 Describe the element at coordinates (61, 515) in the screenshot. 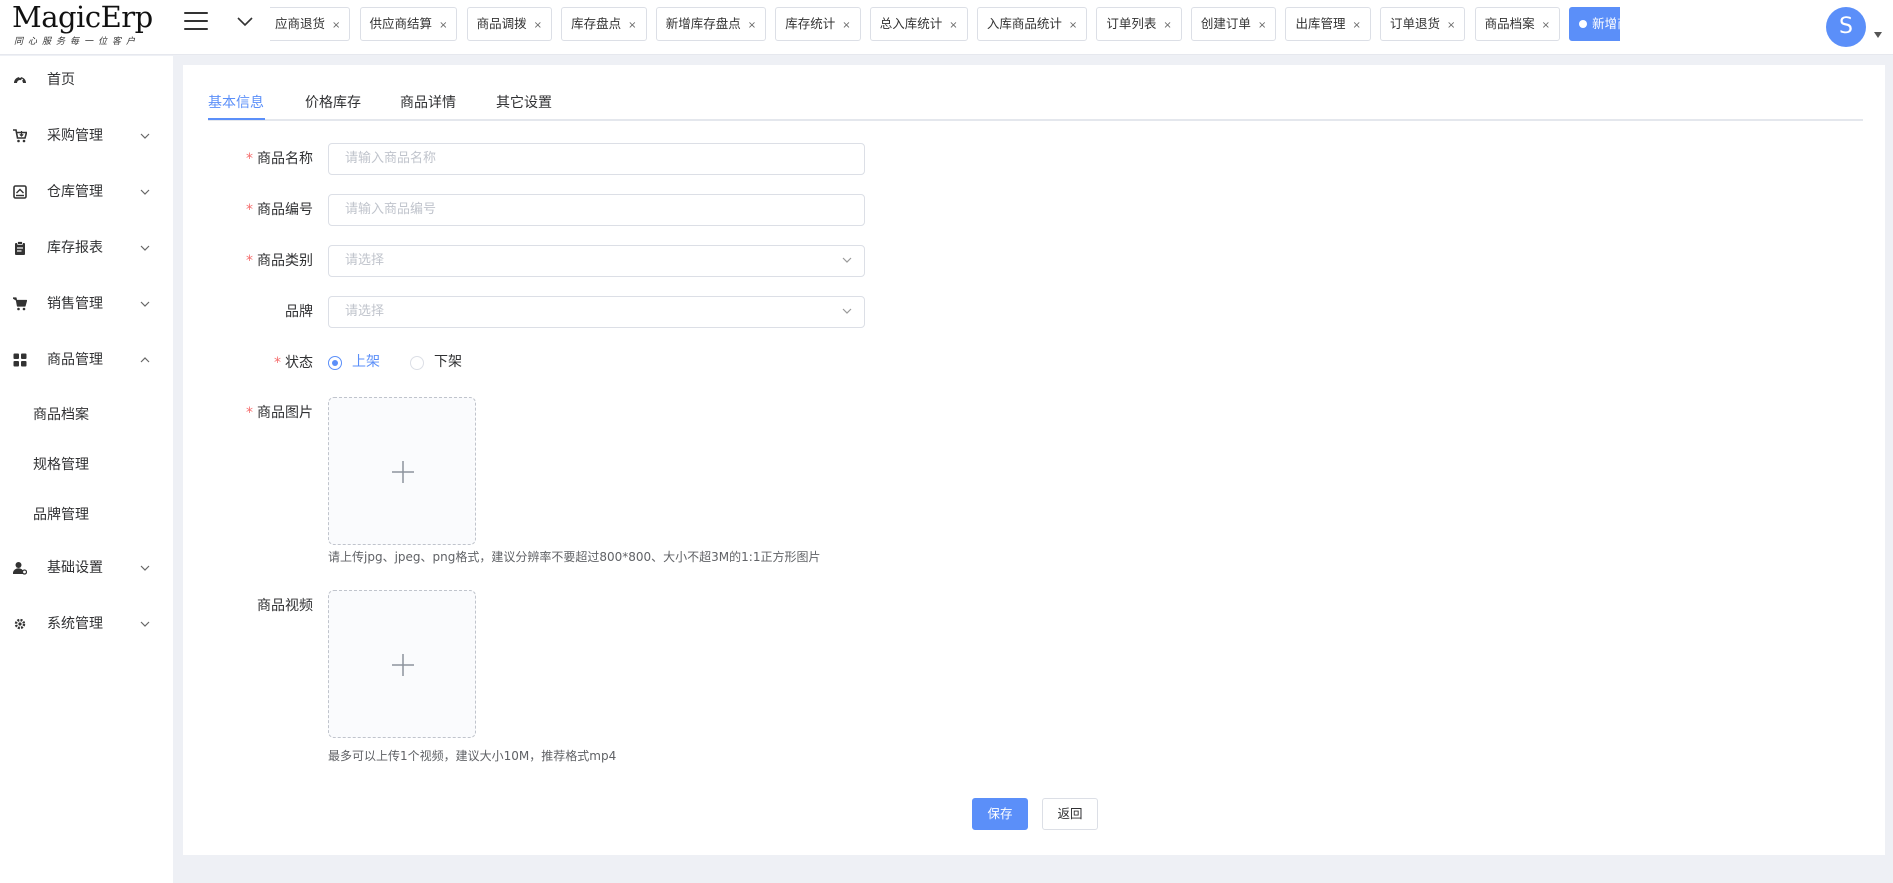

I see `sidebar-subitem-label: 品牌管理` at that location.